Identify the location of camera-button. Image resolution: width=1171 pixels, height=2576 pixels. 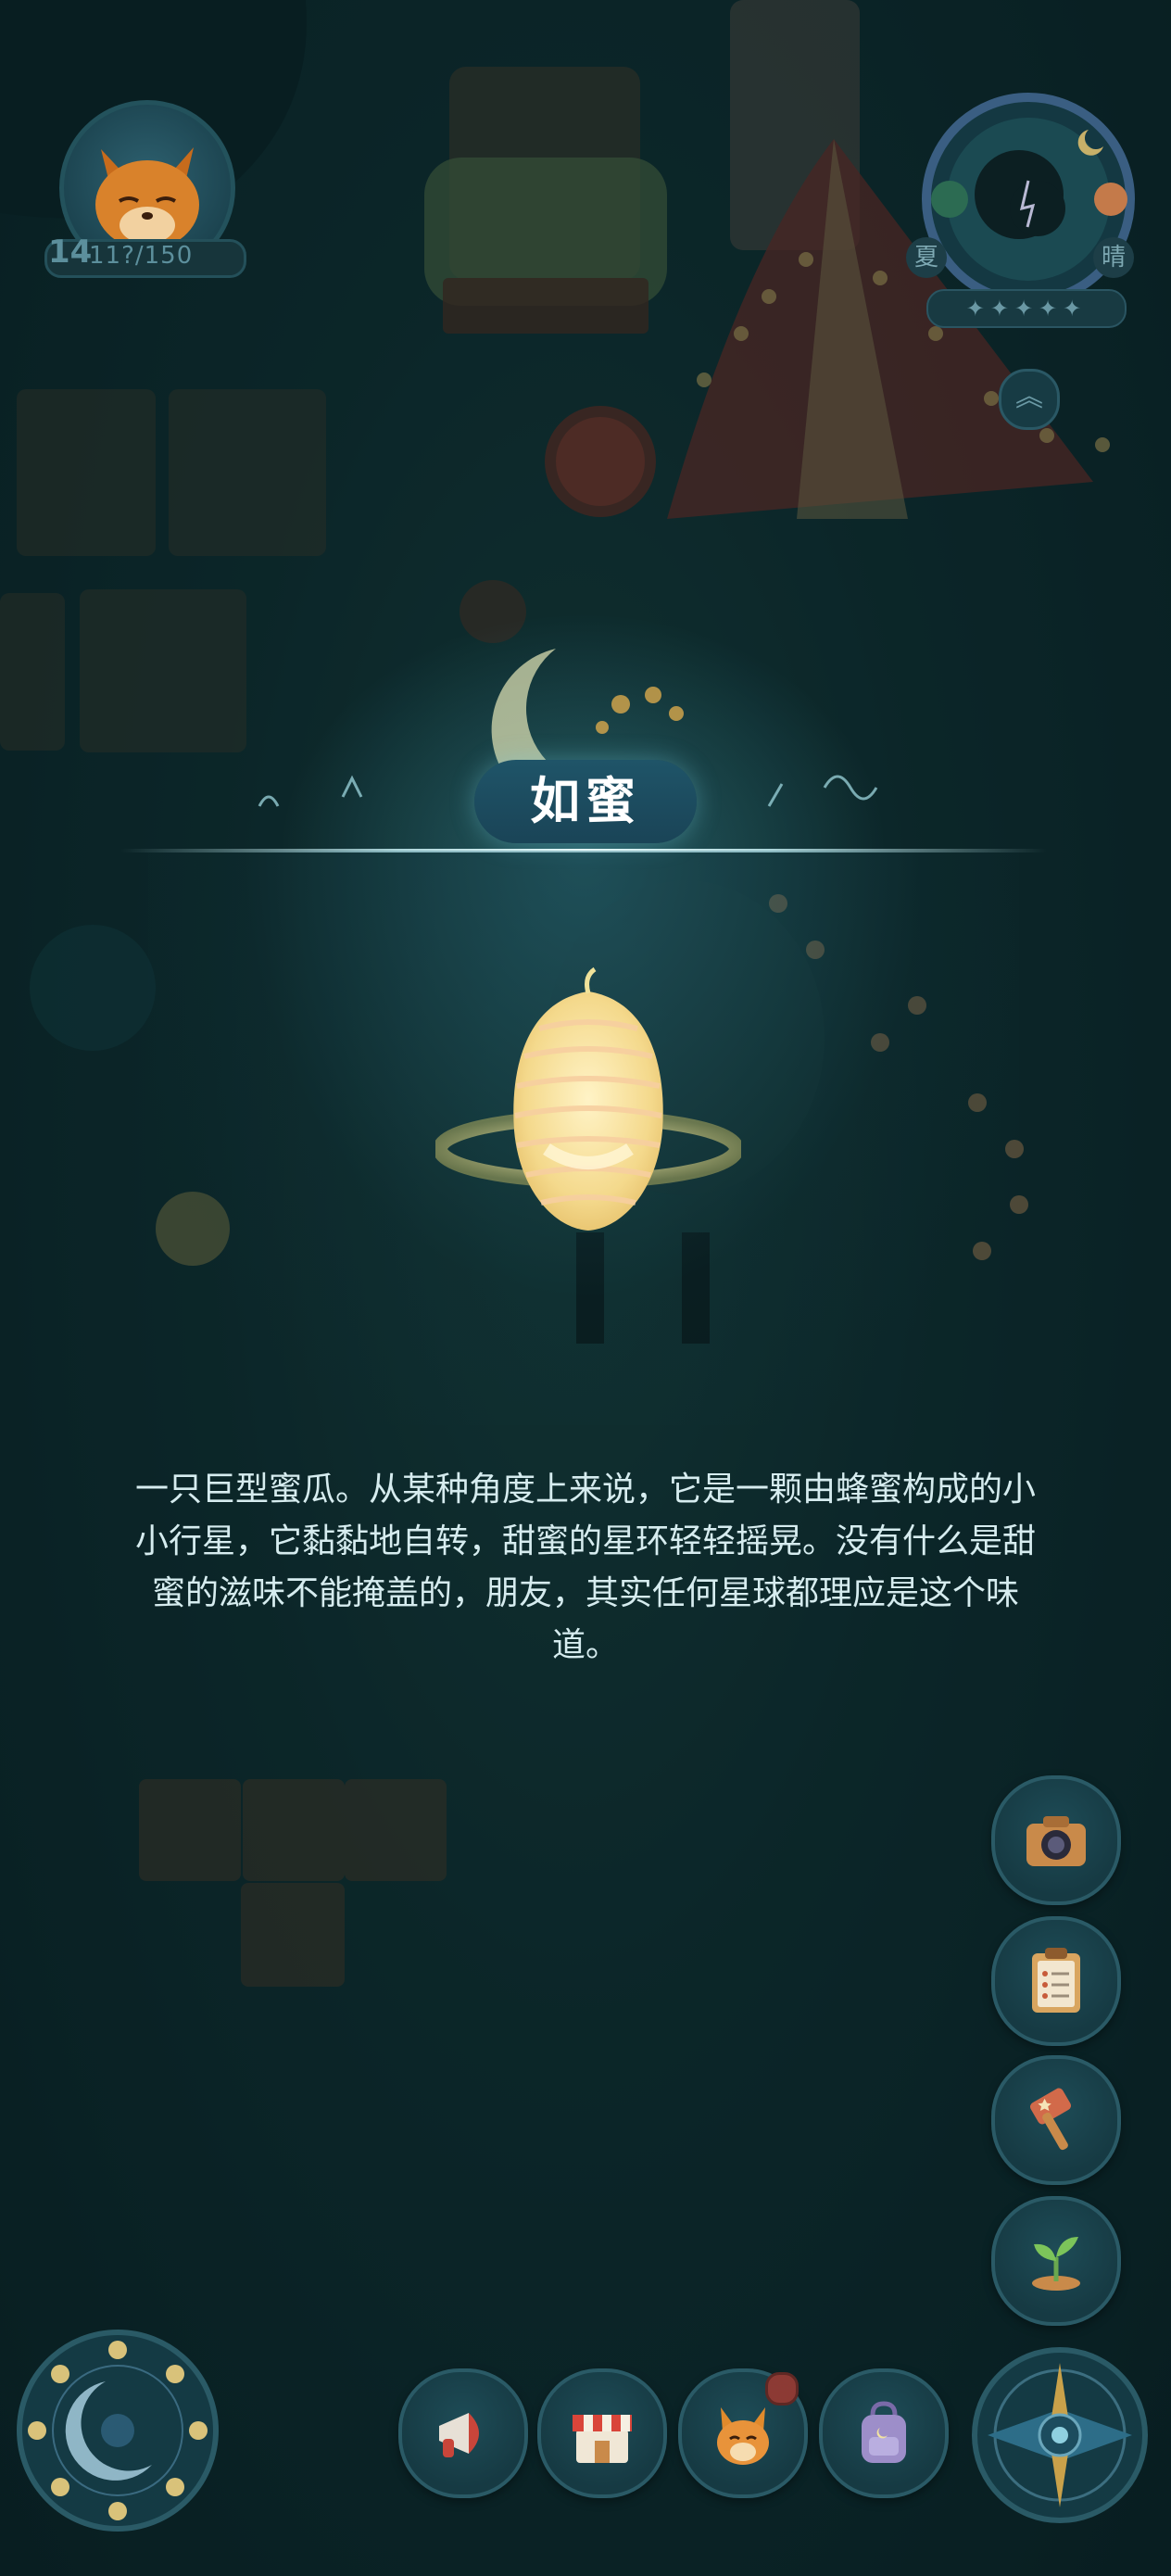
(1056, 1840).